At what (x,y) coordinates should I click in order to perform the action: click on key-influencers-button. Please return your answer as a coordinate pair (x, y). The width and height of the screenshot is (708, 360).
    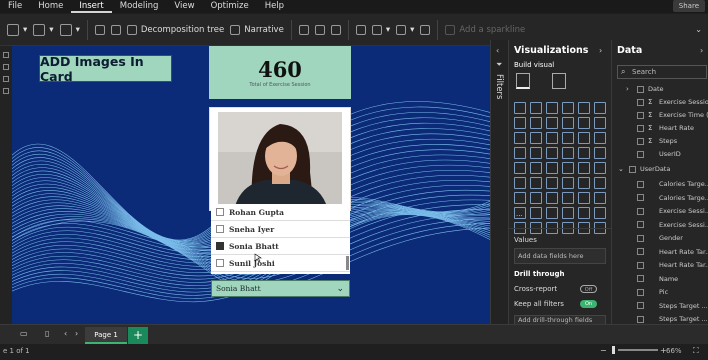
    Looking at the image, I should click on (116, 30).